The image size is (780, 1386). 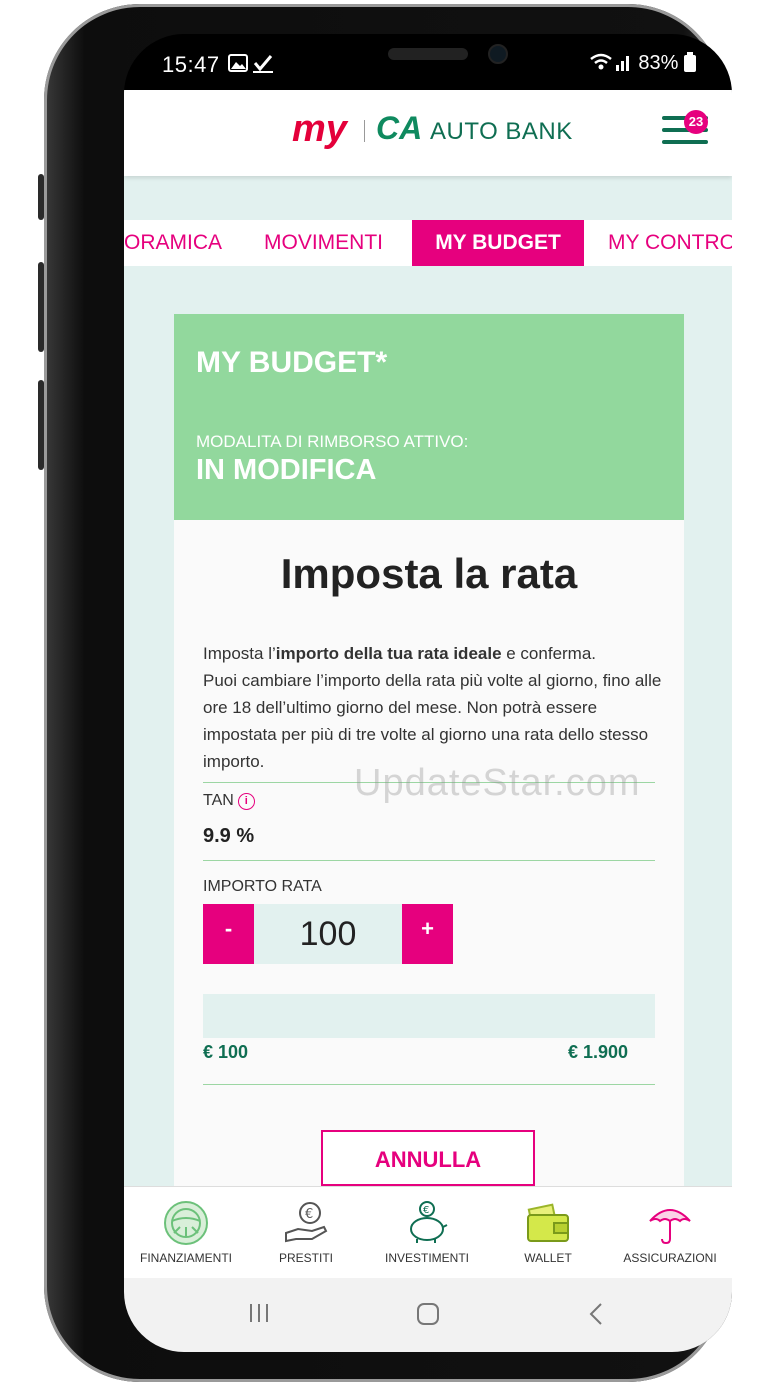 I want to click on back-icon, so click(x=596, y=1317).